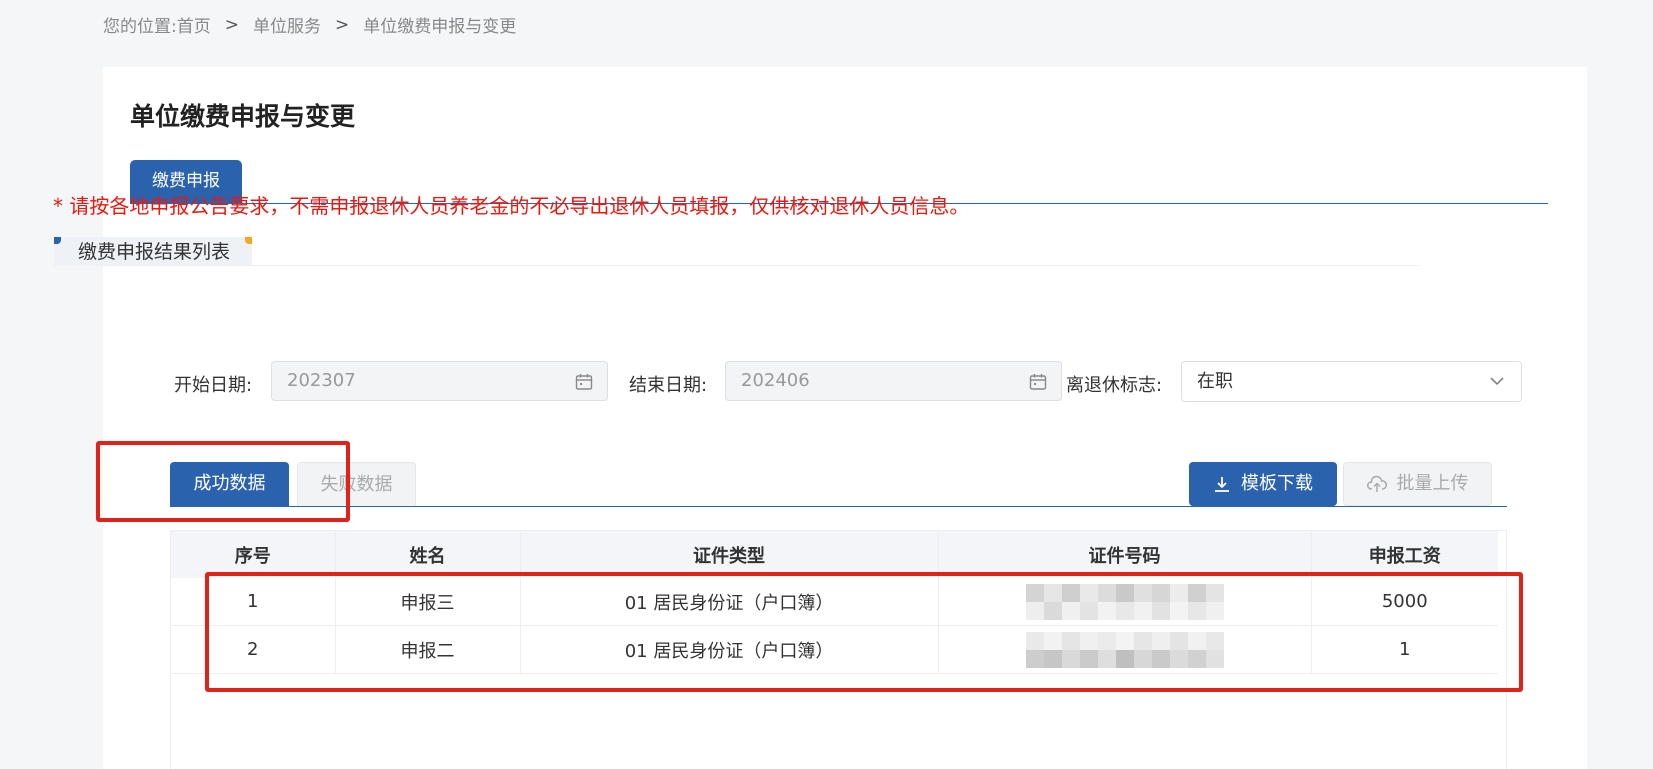 Image resolution: width=1653 pixels, height=769 pixels. What do you see at coordinates (1125, 554) in the screenshot?
I see `column-header-id-number: 证件号码` at bounding box center [1125, 554].